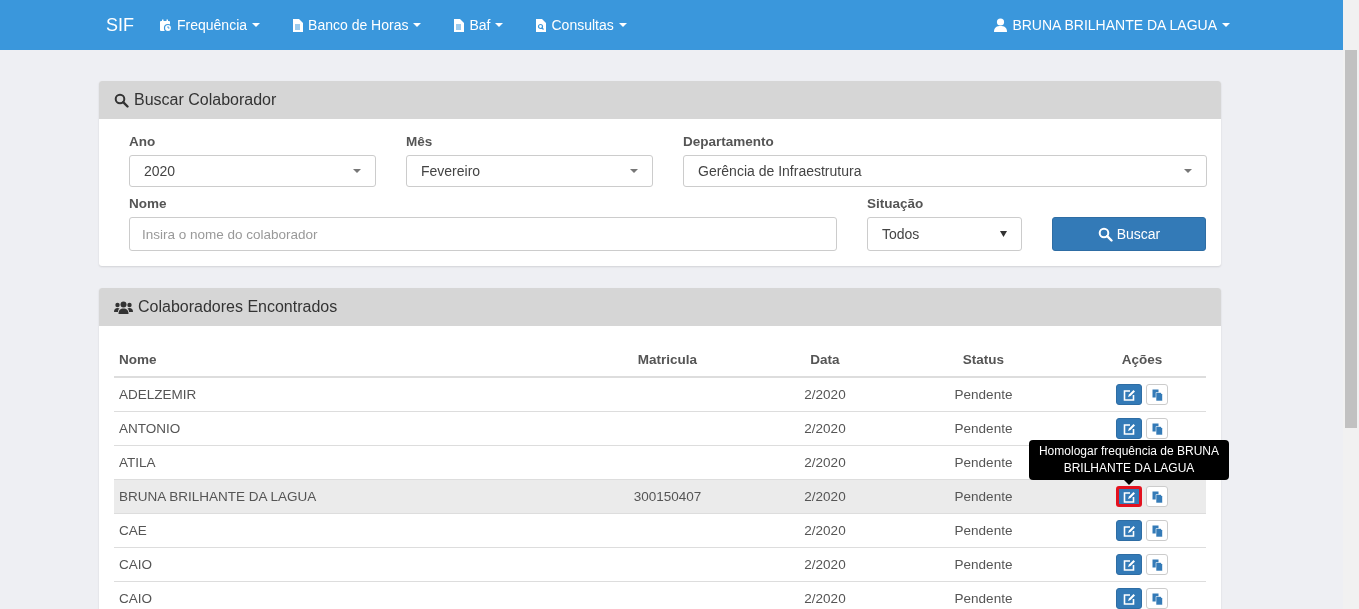 The image size is (1359, 609). What do you see at coordinates (238, 307) in the screenshot?
I see `panel-title: Colaboradores Encontrados` at bounding box center [238, 307].